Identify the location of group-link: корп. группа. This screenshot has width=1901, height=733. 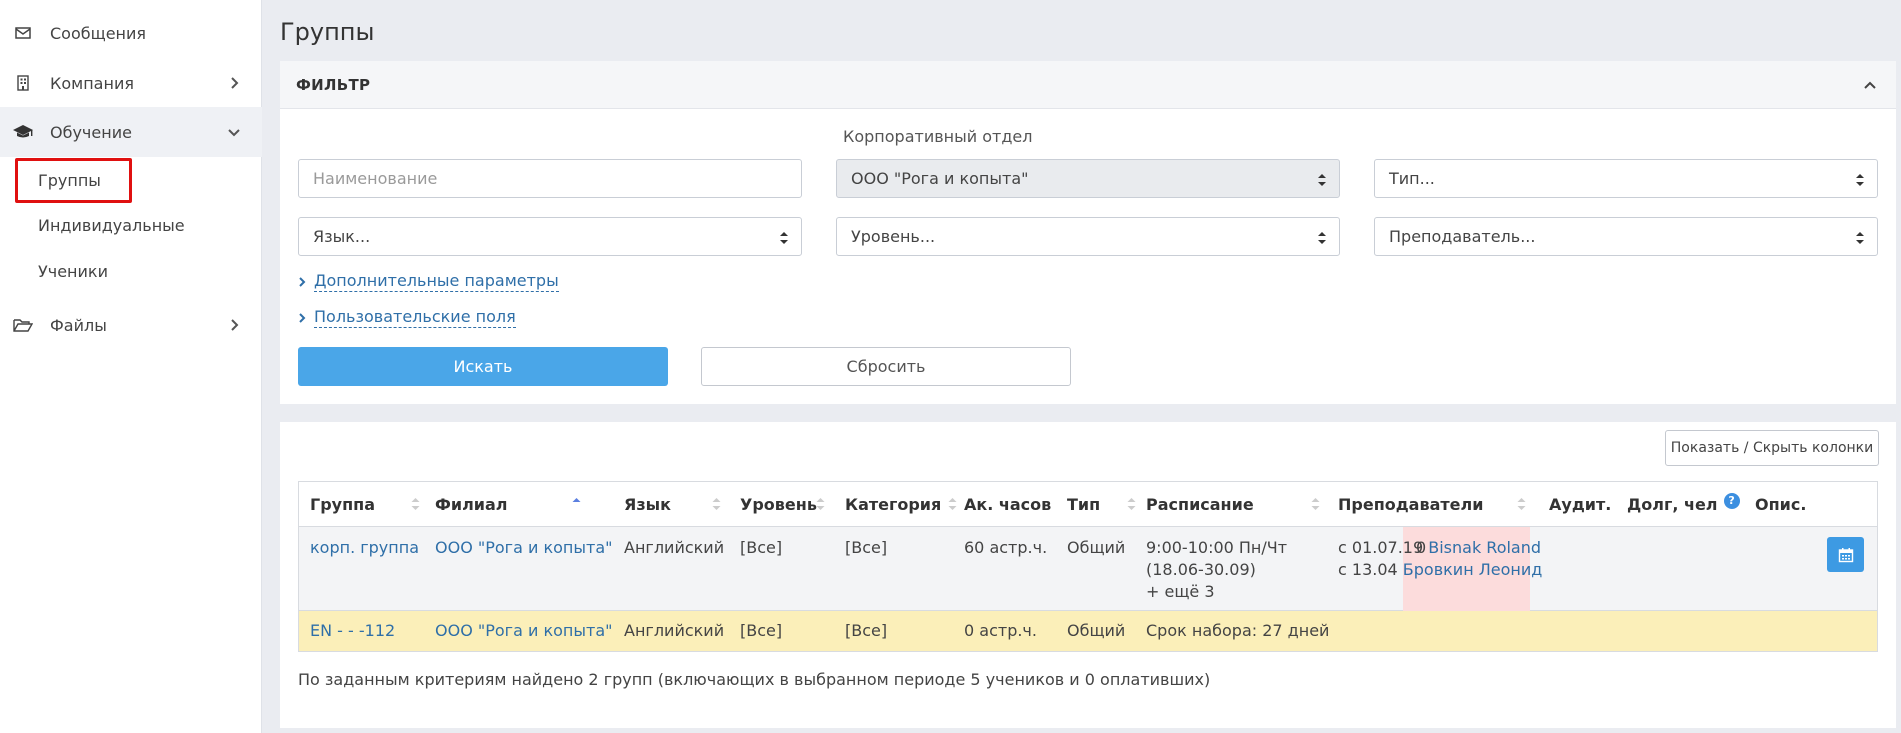
(364, 548).